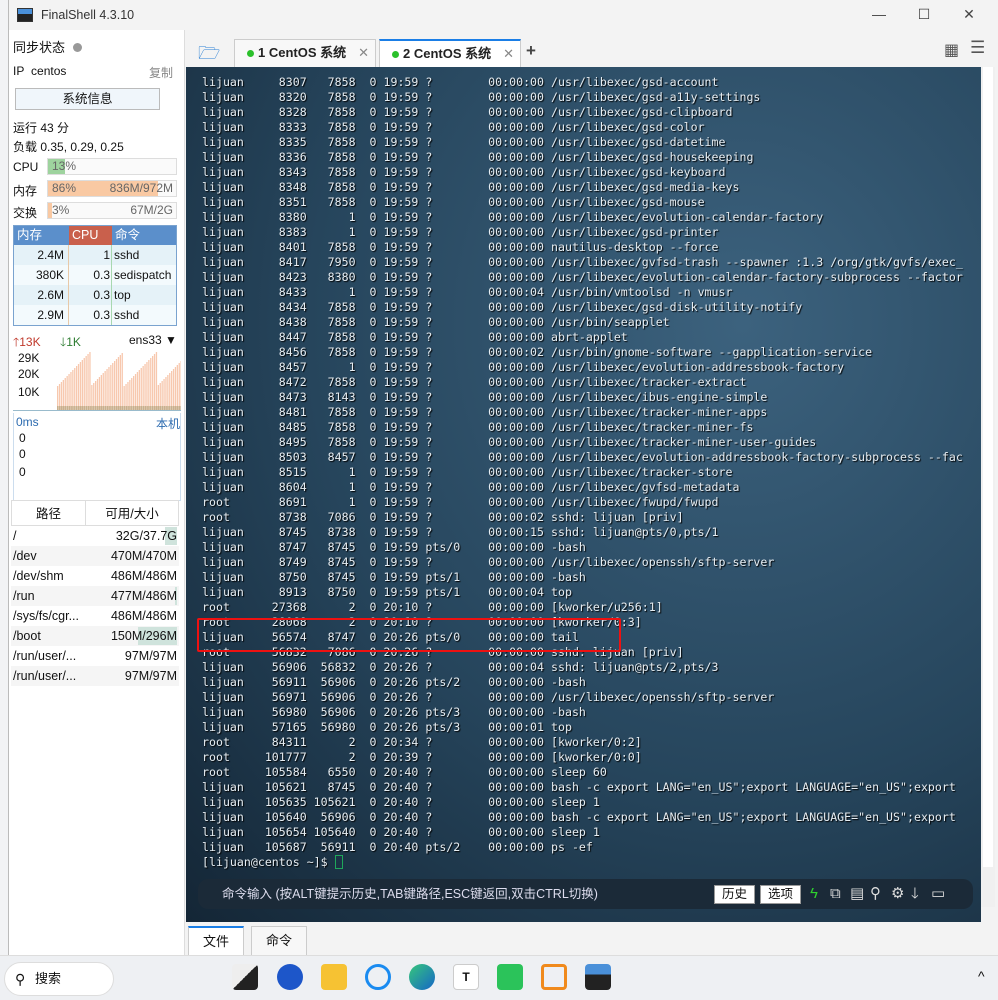  What do you see at coordinates (857, 894) in the screenshot?
I see `paste-icon: ▤` at bounding box center [857, 894].